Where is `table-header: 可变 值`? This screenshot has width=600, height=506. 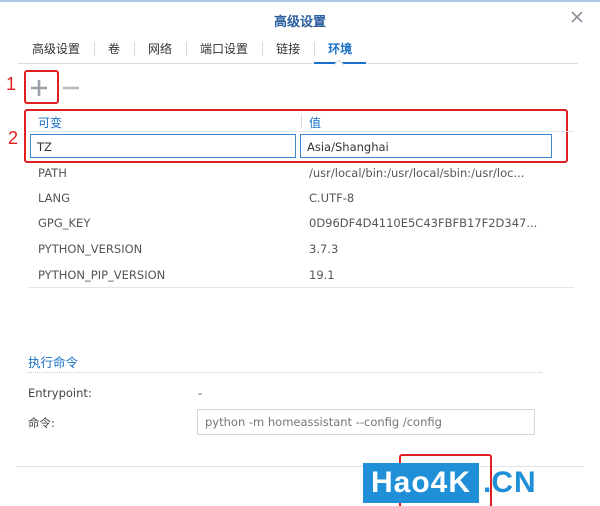
table-header: 可变 值 is located at coordinates (301, 121).